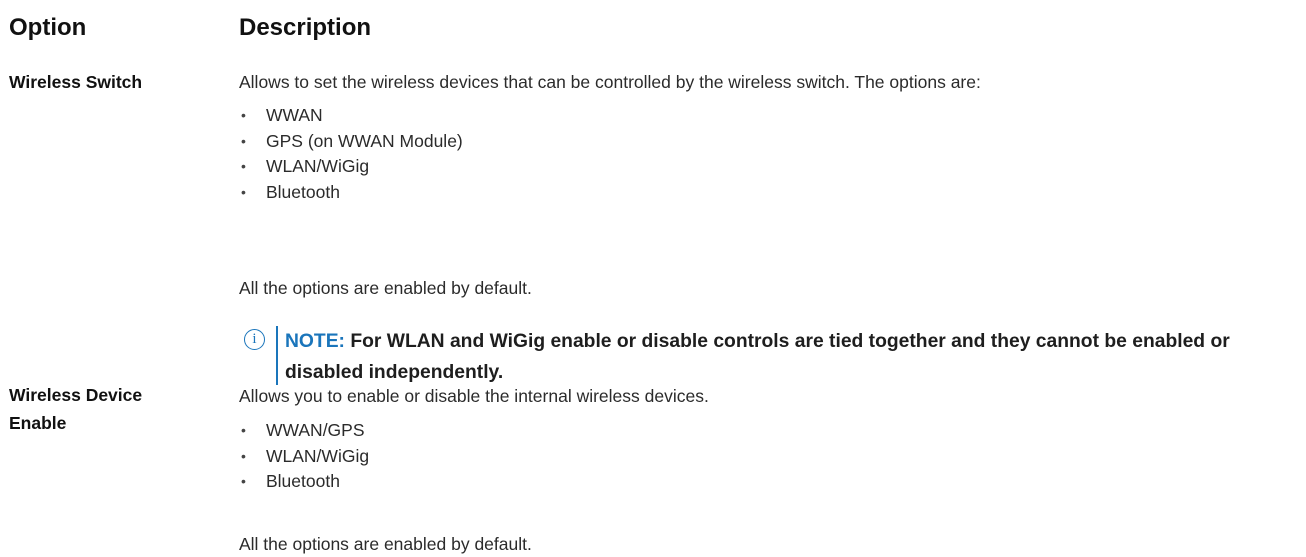 This screenshot has height=557, width=1306. What do you see at coordinates (385, 288) in the screenshot?
I see `wireless-switch-default-text: All the options are enabled by default.` at bounding box center [385, 288].